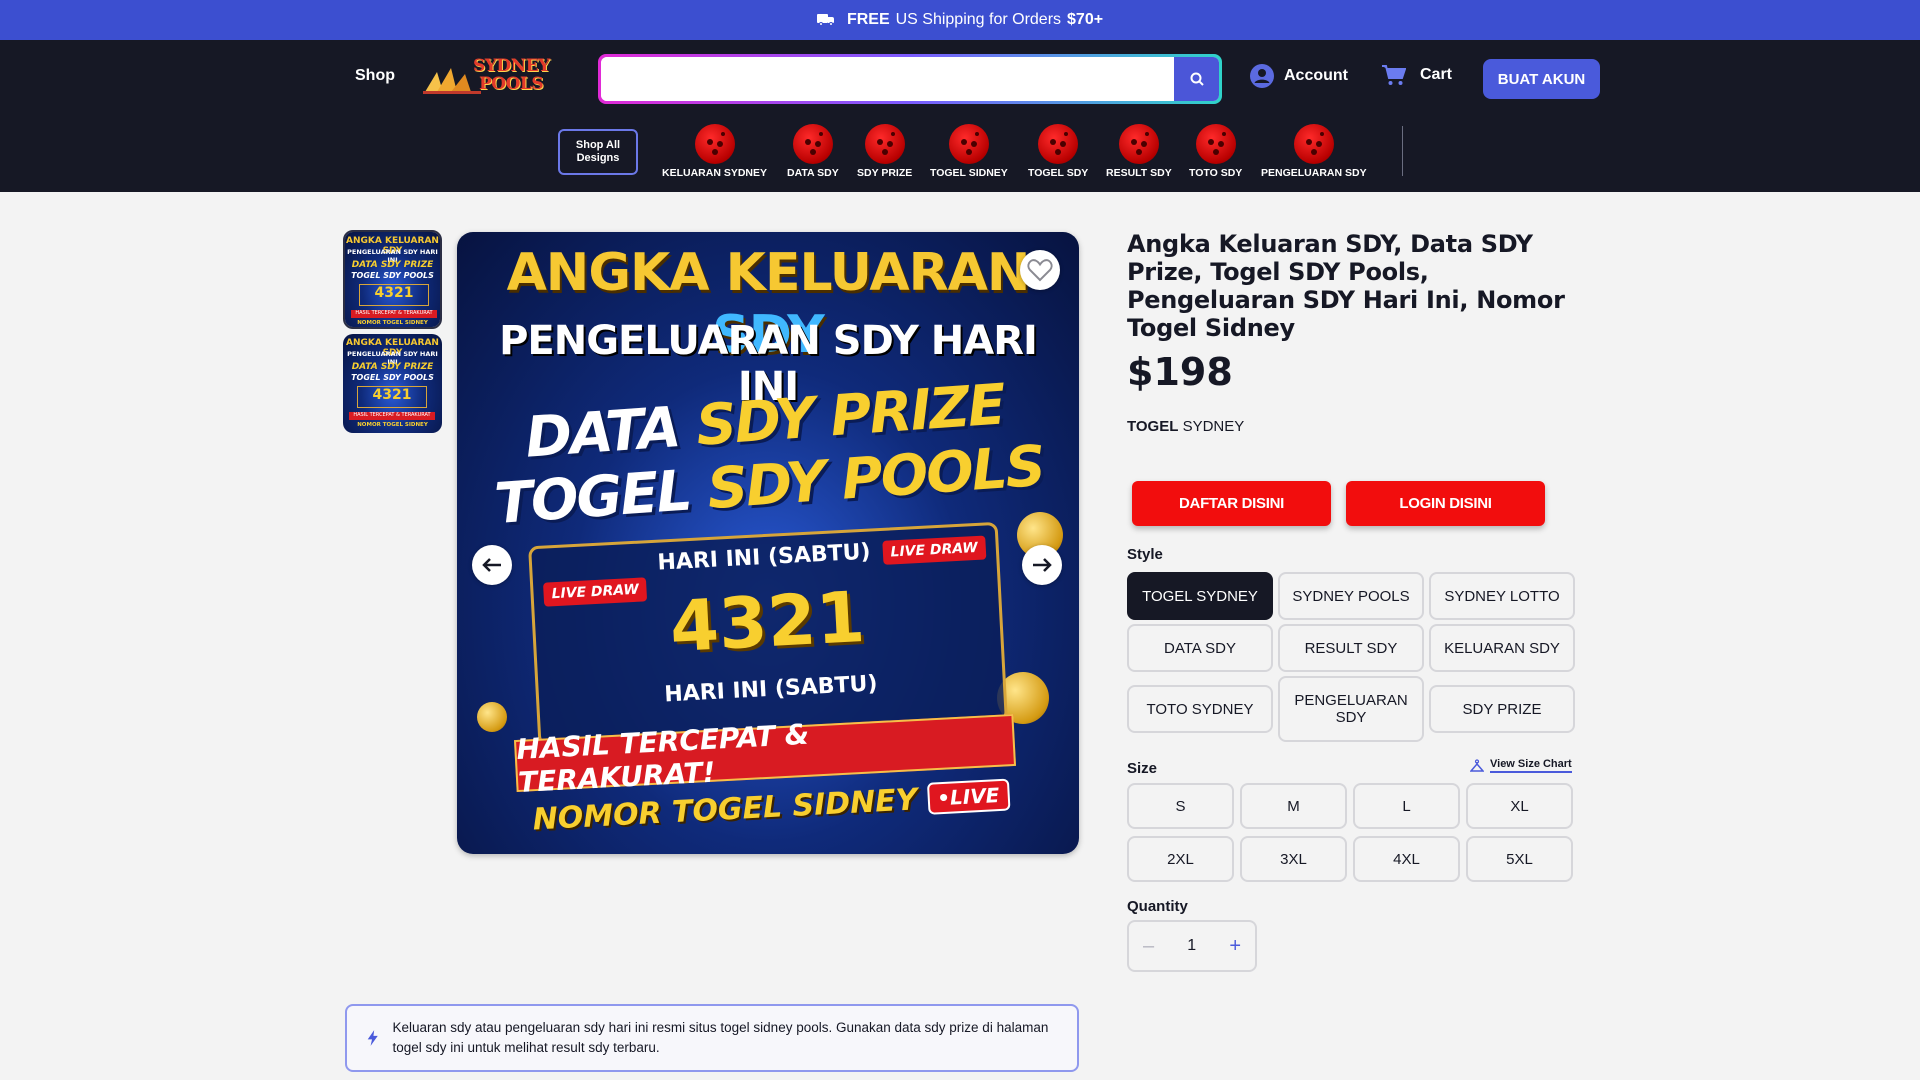 The width and height of the screenshot is (1920, 1080). What do you see at coordinates (1351, 648) in the screenshot?
I see `style-option-result-sdy: RESULT SDY` at bounding box center [1351, 648].